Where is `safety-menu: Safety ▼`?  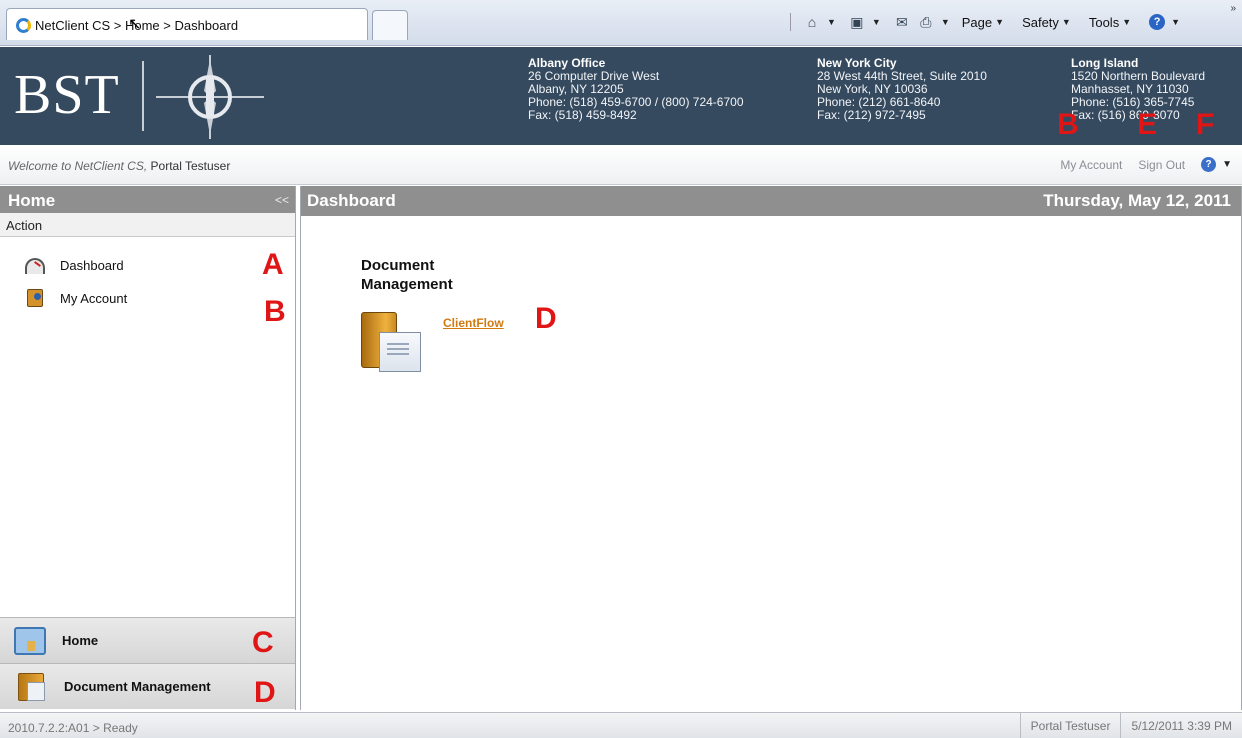
safety-menu: Safety ▼ is located at coordinates (1049, 22).